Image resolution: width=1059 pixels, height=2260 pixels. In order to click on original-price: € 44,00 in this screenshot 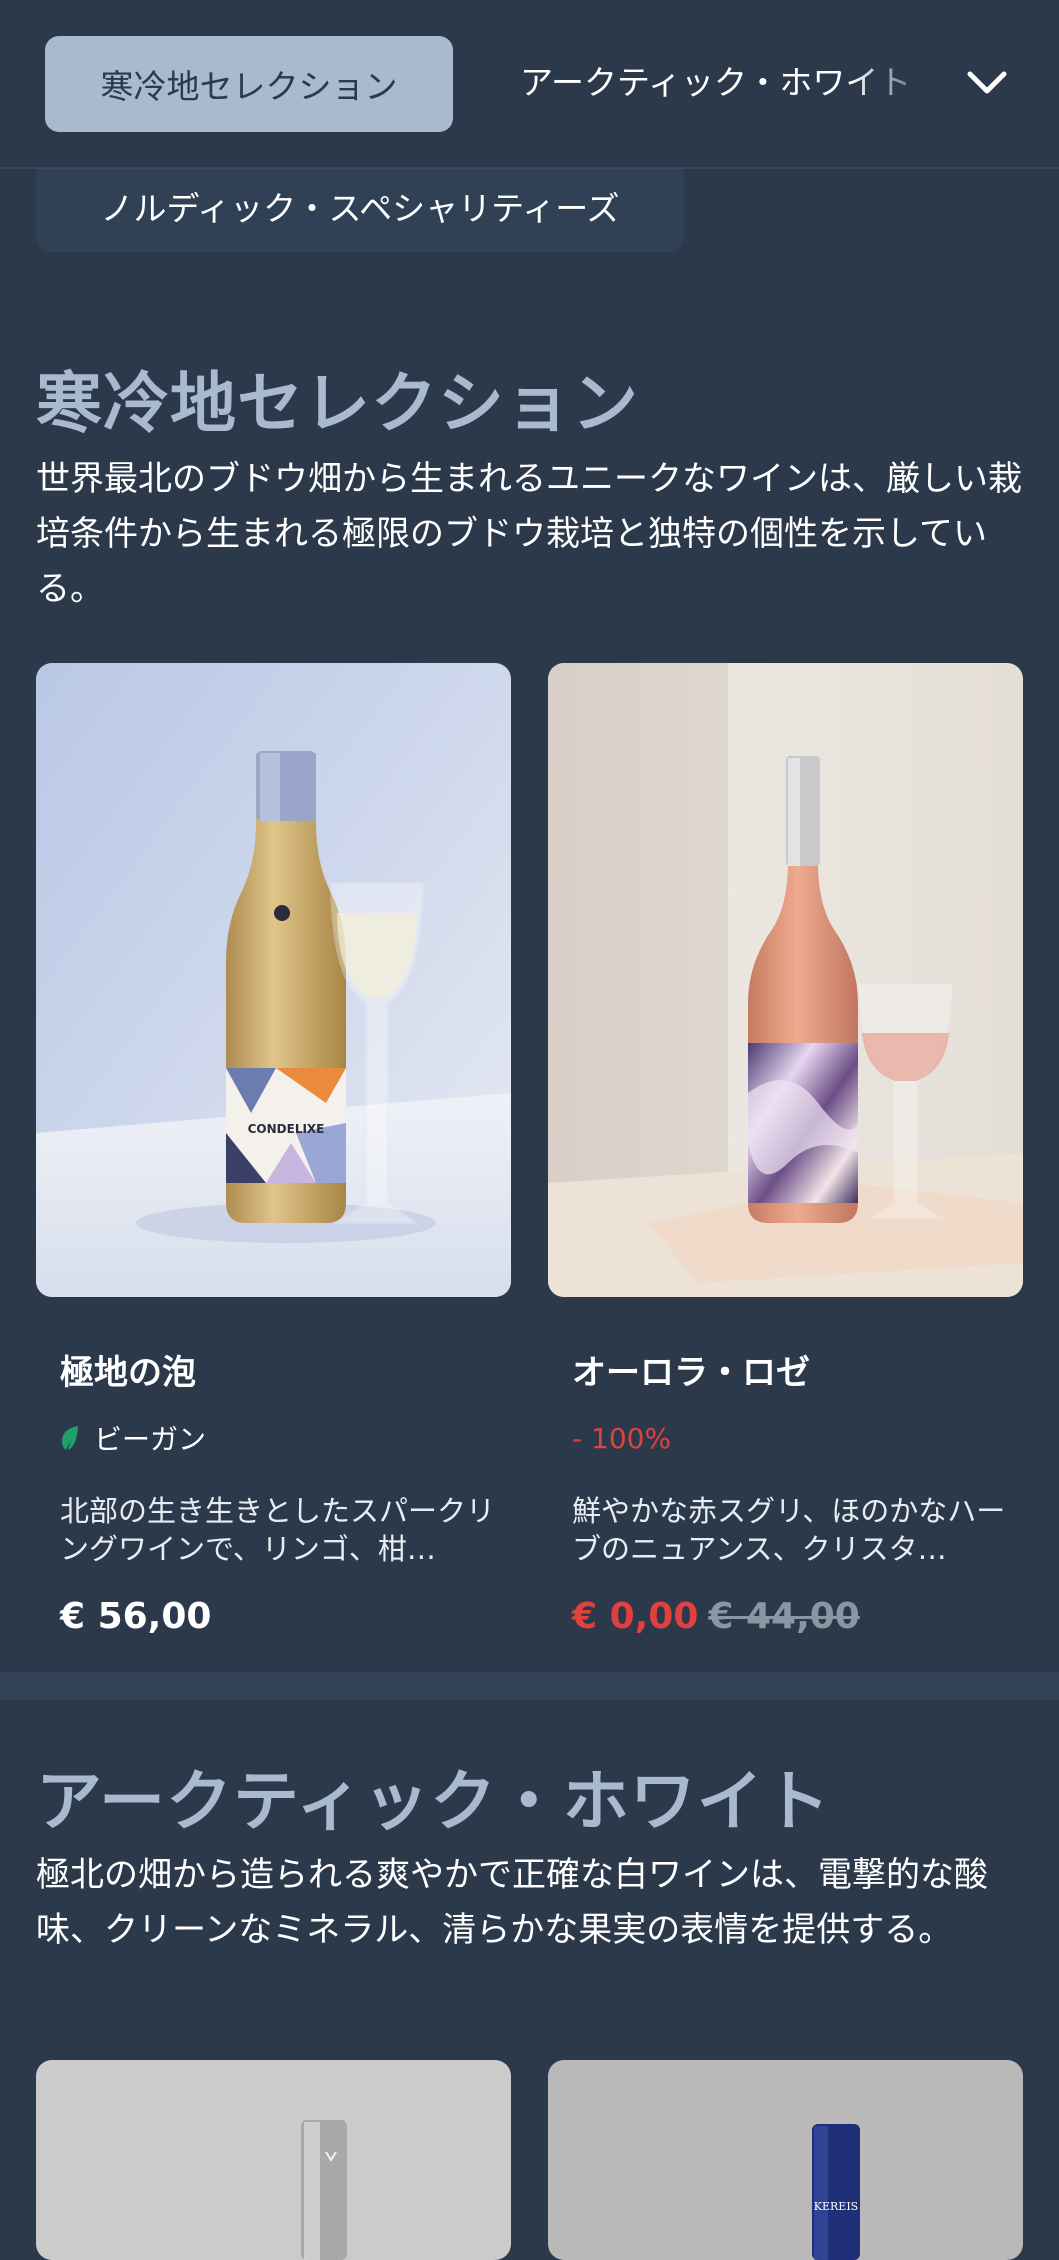, I will do `click(784, 1616)`.